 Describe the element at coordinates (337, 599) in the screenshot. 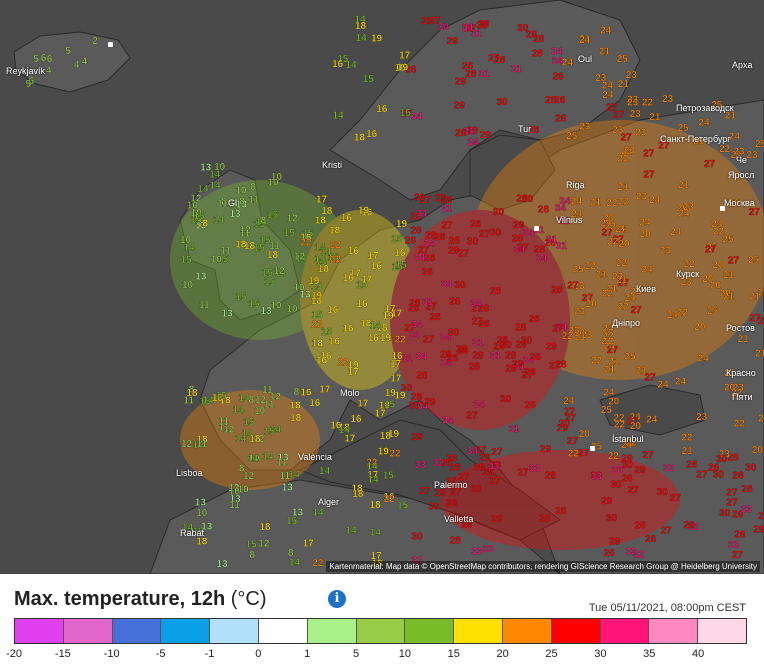

I see `info-icon: i` at that location.